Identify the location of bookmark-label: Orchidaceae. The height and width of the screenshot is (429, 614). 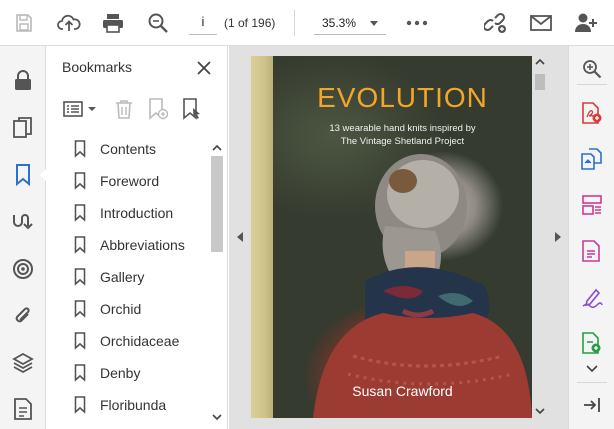
(140, 341).